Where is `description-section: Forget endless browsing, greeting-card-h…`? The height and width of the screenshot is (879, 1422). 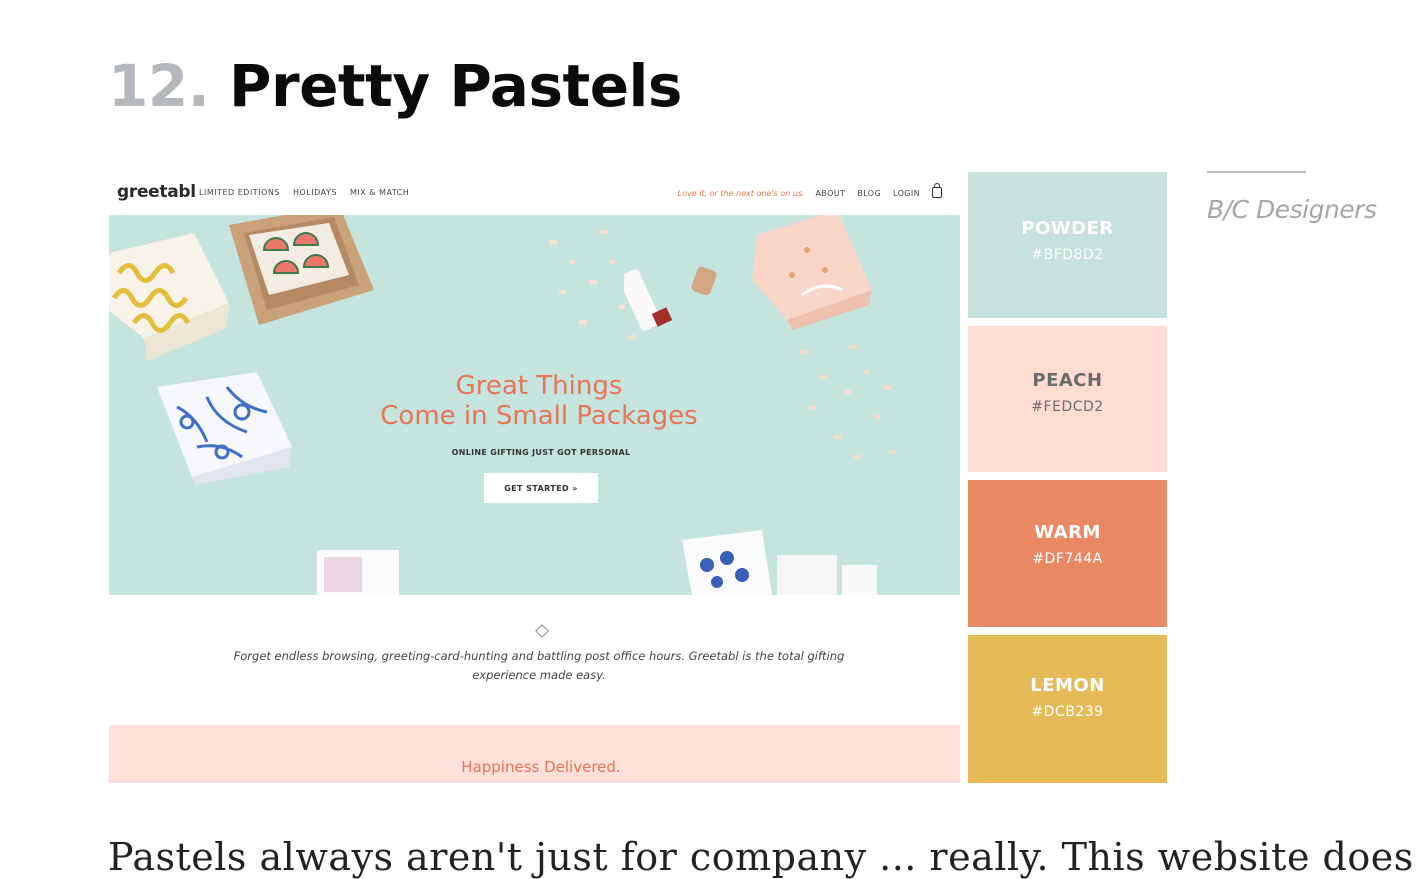 description-section: Forget endless browsing, greeting-card-h… is located at coordinates (534, 660).